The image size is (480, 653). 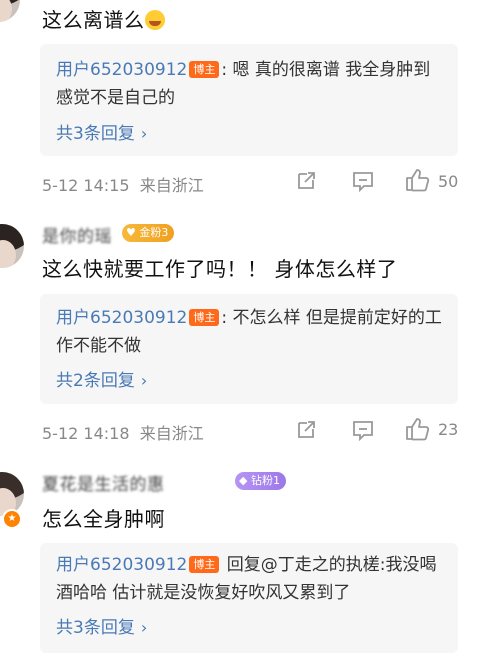 I want to click on comment-text: 这么离谱么, so click(x=103, y=18).